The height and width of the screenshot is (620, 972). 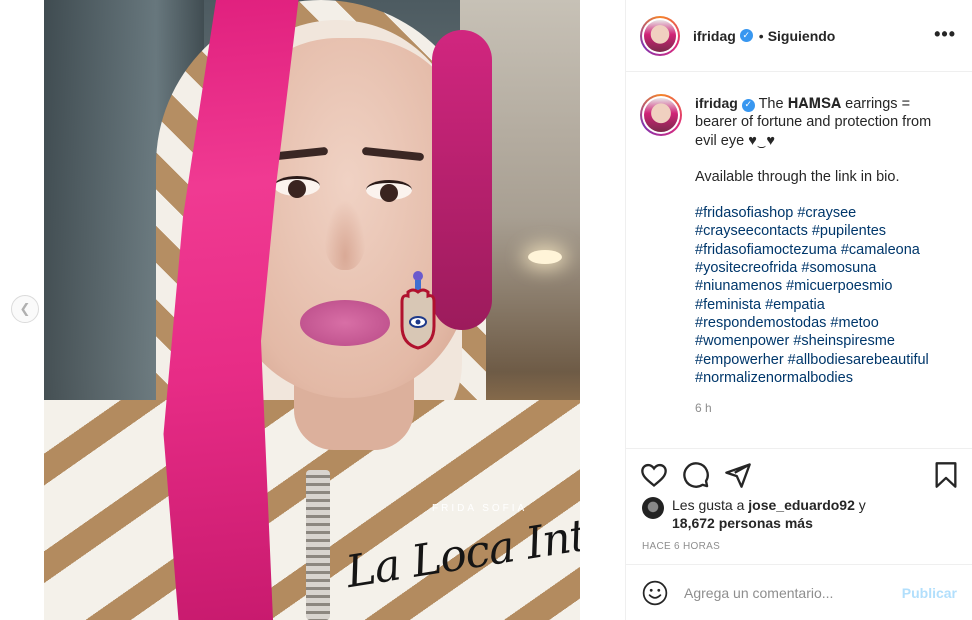 I want to click on liker-username: jose_eduardo92, so click(x=801, y=505).